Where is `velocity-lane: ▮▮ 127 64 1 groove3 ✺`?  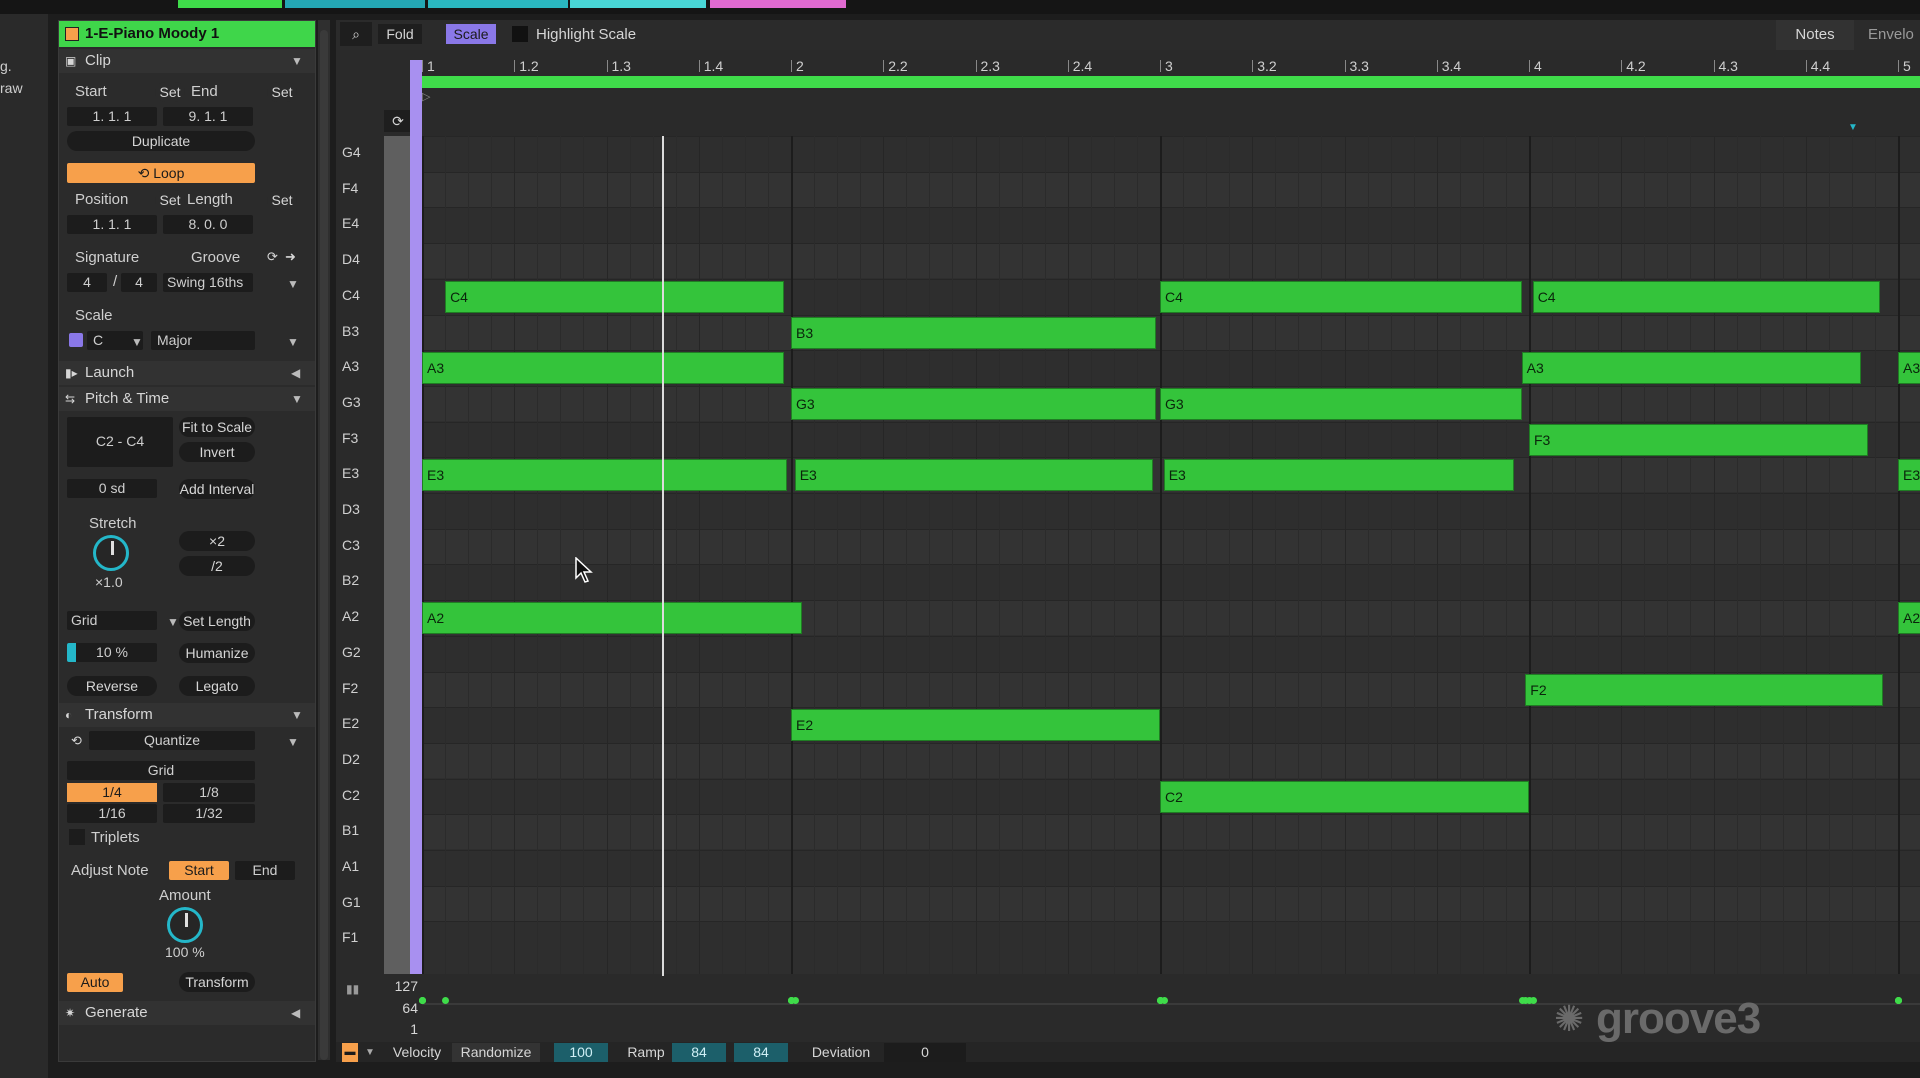
velocity-lane: ▮▮ 127 64 1 groove3 ✺ is located at coordinates (1128, 1009).